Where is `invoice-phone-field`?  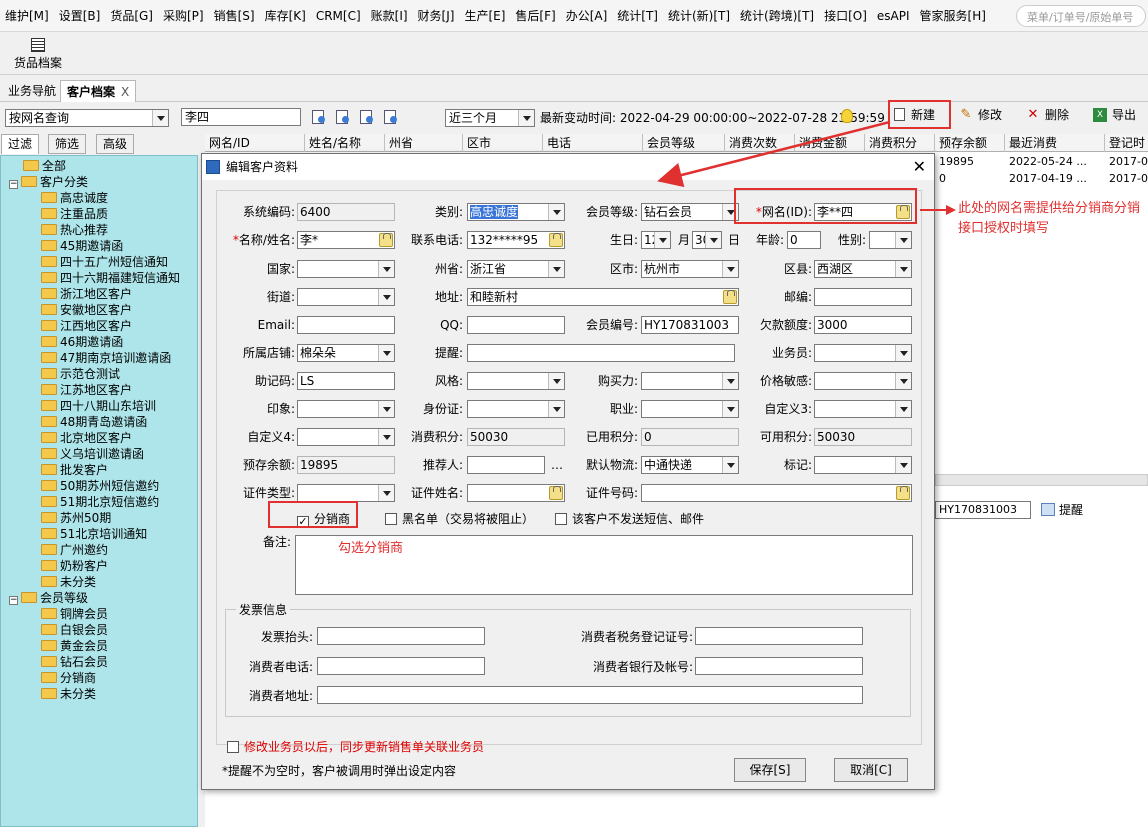
invoice-phone-field is located at coordinates (401, 666).